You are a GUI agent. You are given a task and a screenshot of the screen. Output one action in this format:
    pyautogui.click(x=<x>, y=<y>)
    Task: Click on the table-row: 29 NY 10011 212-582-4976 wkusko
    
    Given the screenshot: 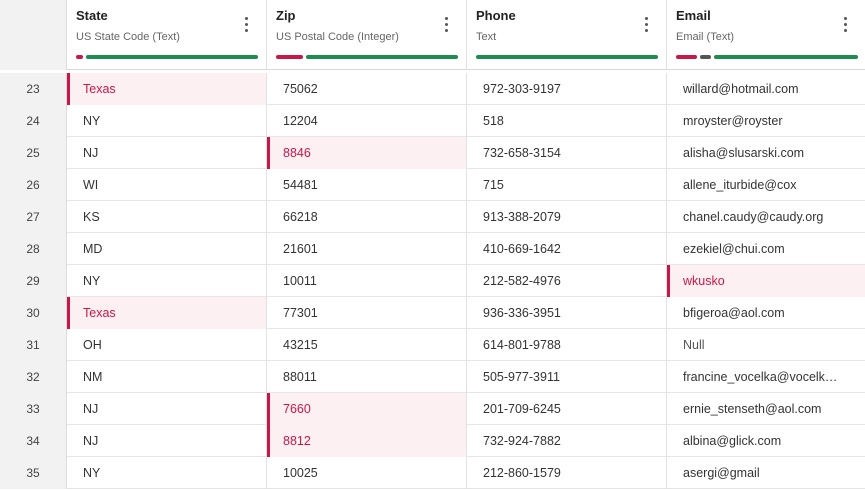 What is the action you would take?
    pyautogui.click(x=432, y=281)
    